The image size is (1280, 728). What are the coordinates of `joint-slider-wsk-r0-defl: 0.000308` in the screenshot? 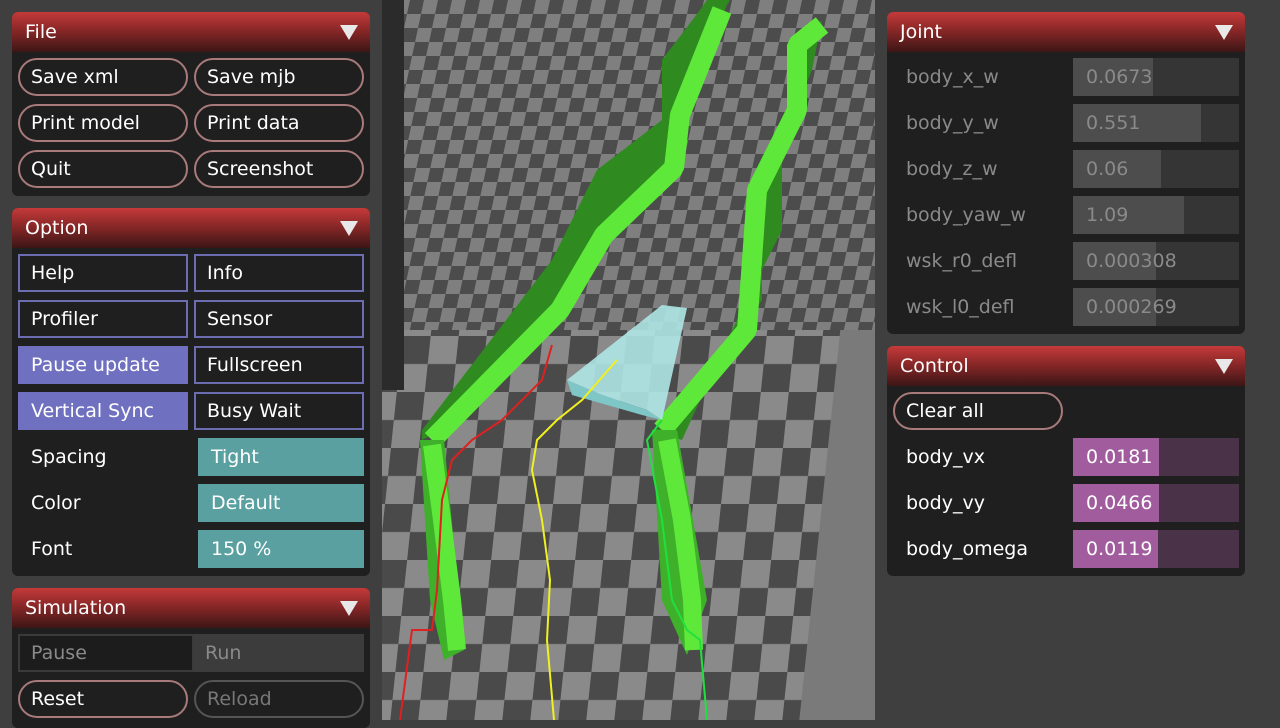 It's located at (1156, 261).